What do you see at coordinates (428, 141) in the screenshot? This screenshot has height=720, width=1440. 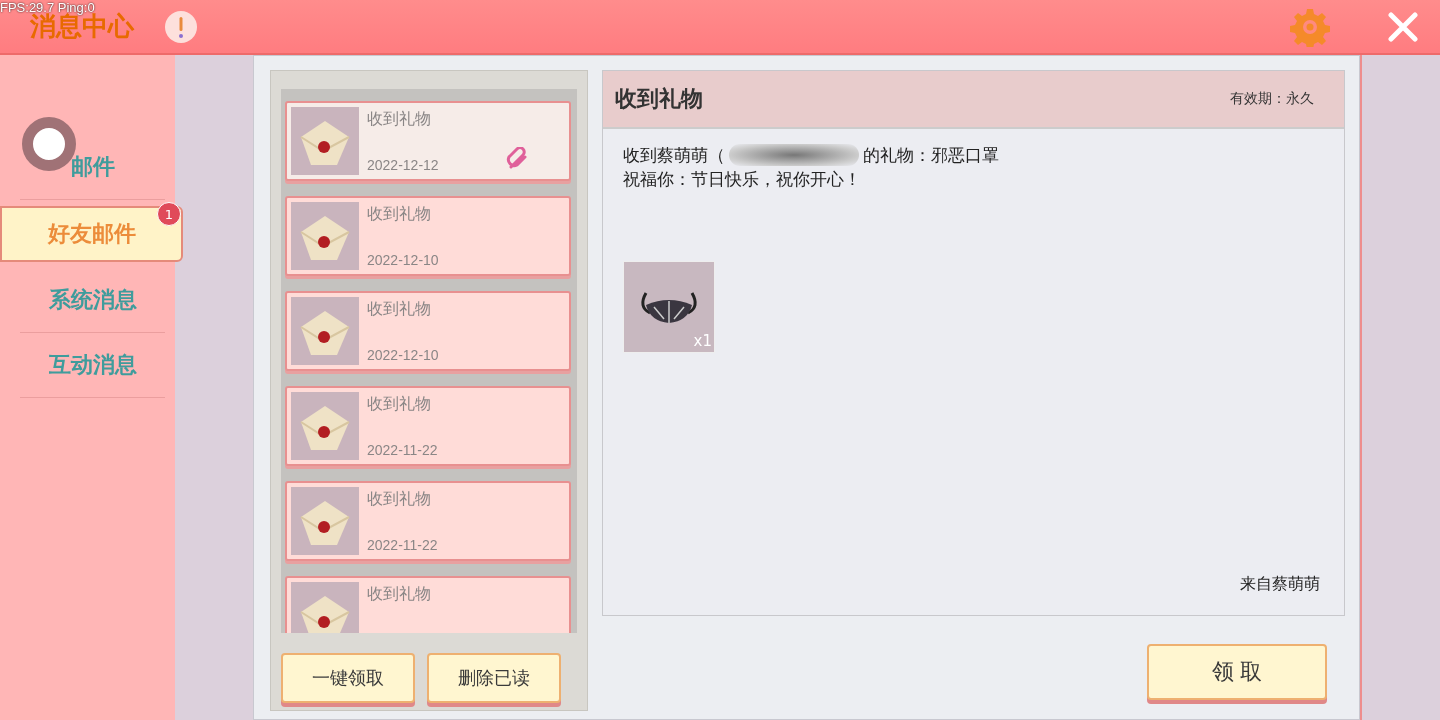 I see `mail-item: 收到礼物 2022-12-12` at bounding box center [428, 141].